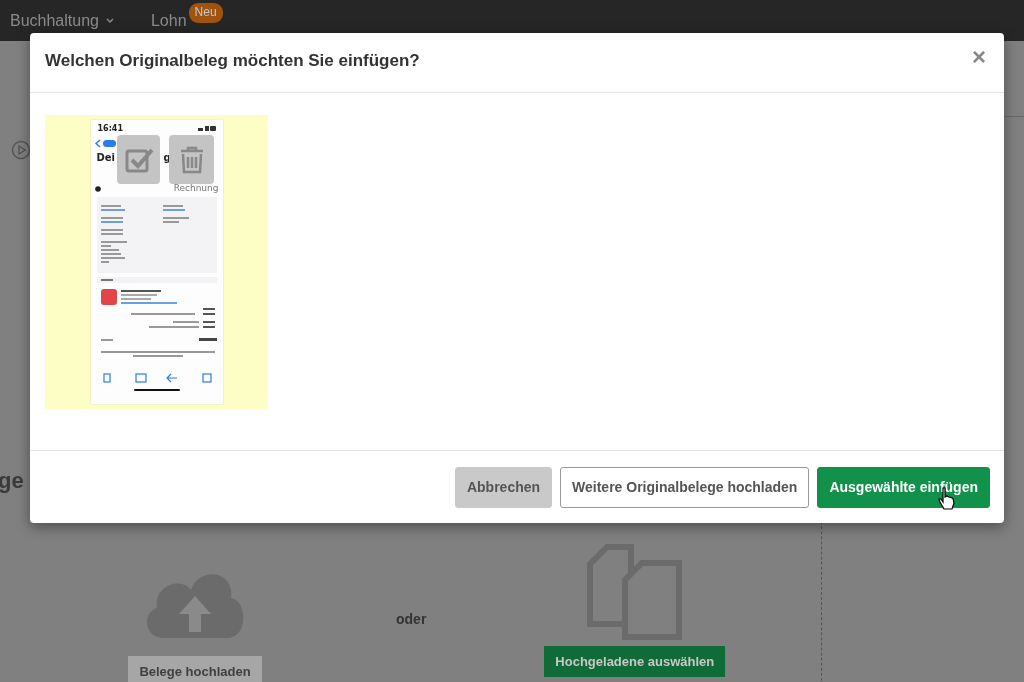  What do you see at coordinates (411, 619) in the screenshot?
I see `separator-text: oder` at bounding box center [411, 619].